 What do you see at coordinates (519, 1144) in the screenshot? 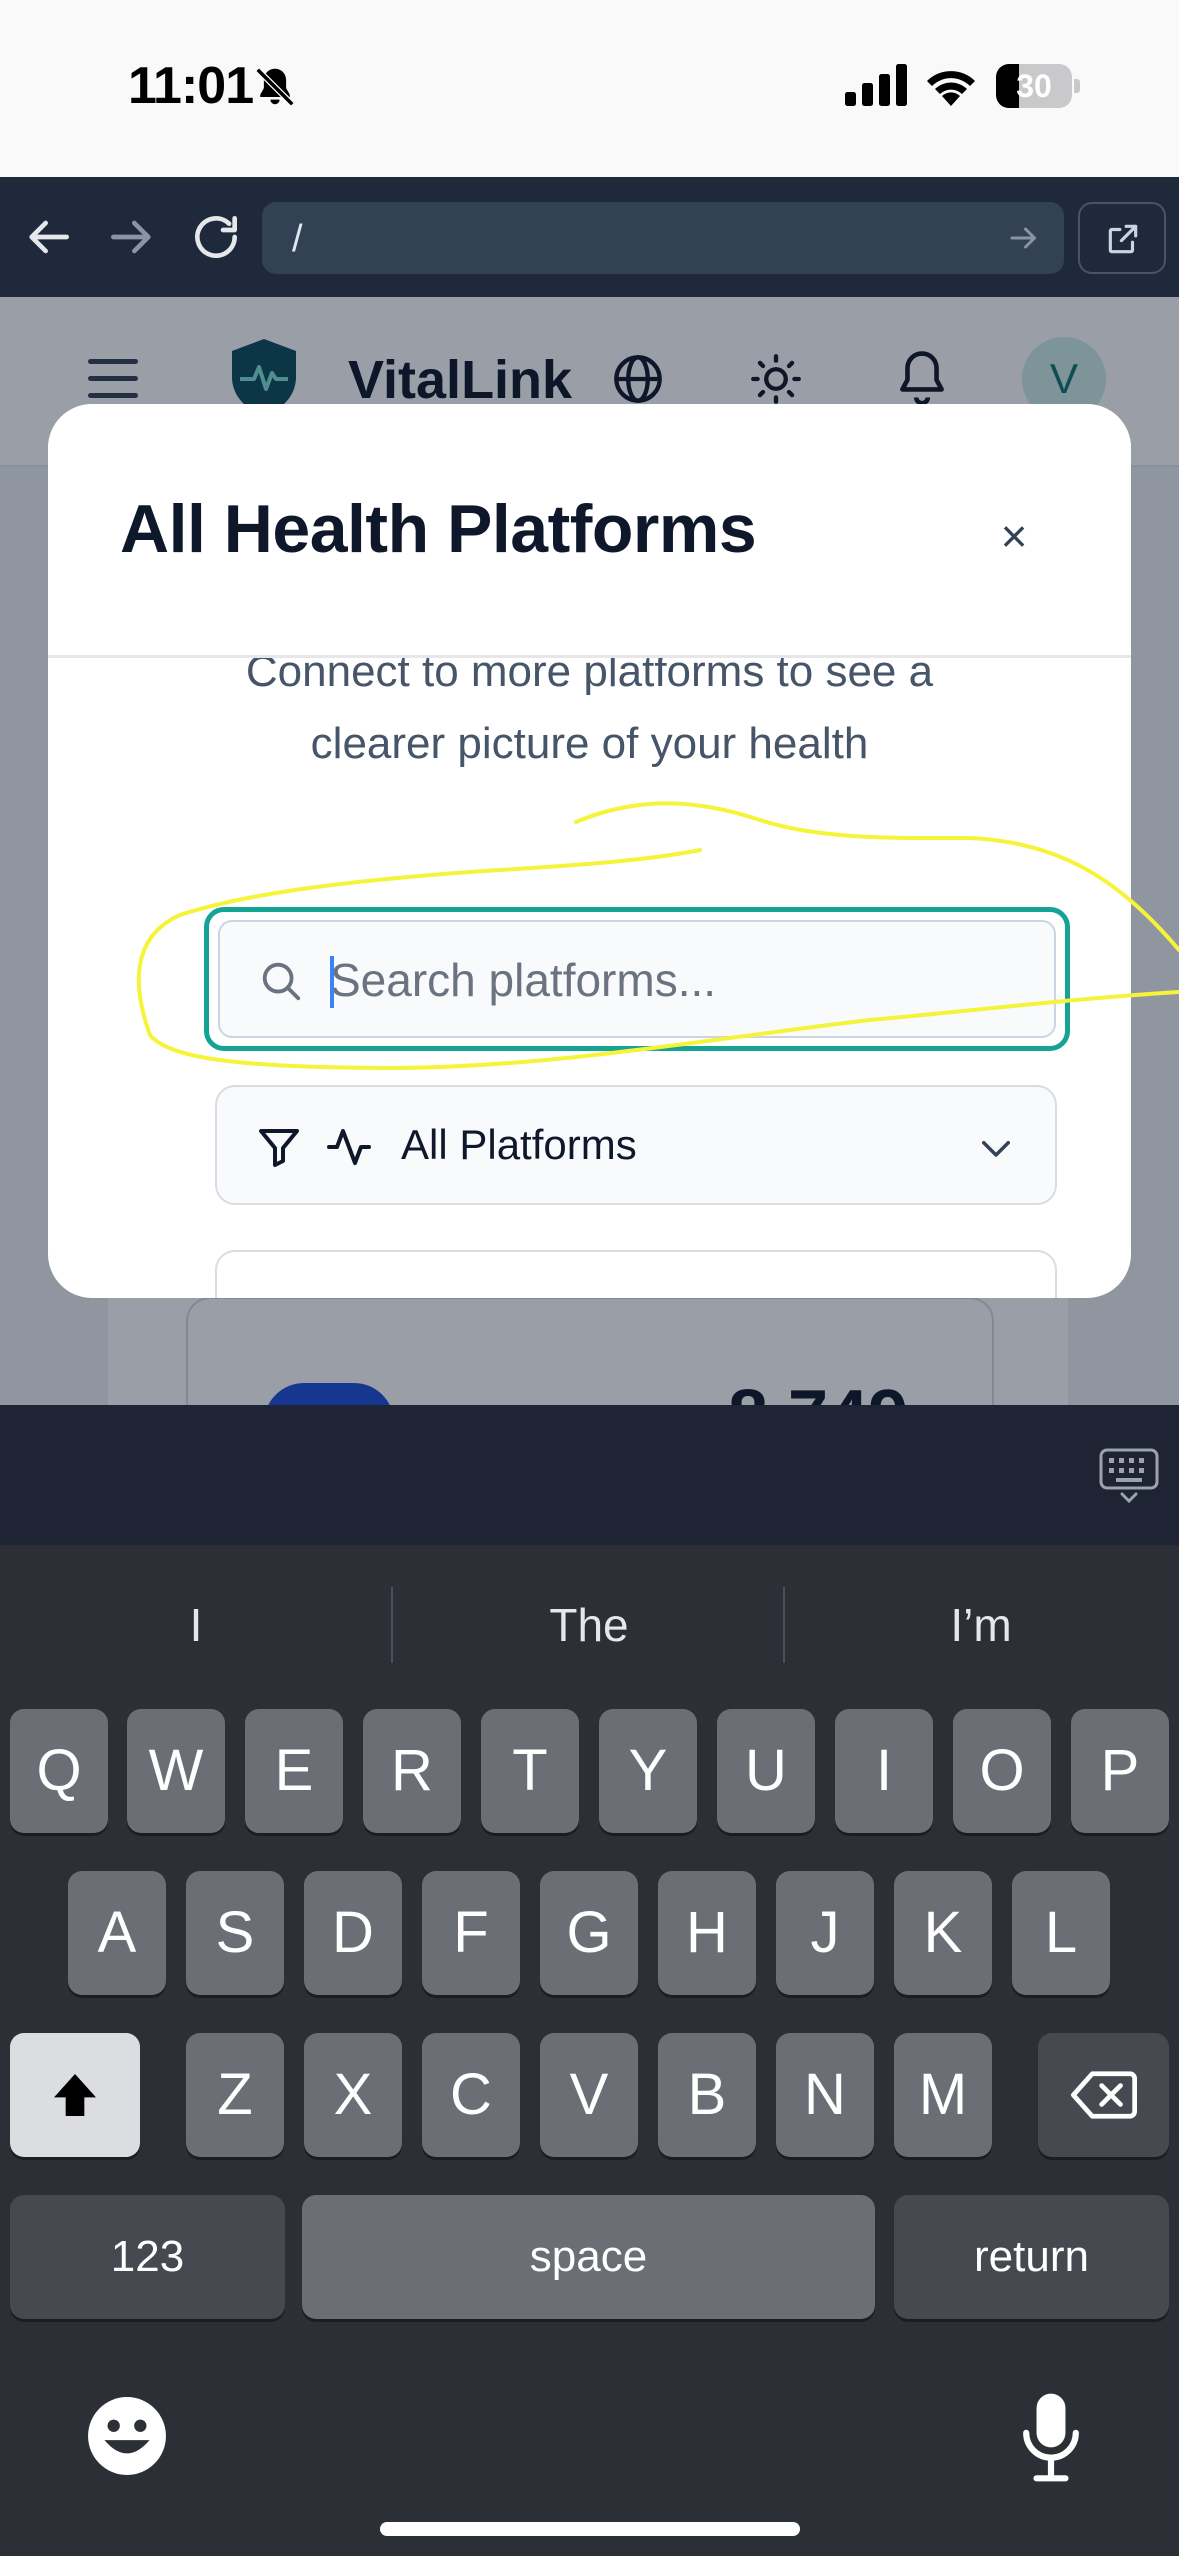
I see `filter-label: All Platforms` at bounding box center [519, 1144].